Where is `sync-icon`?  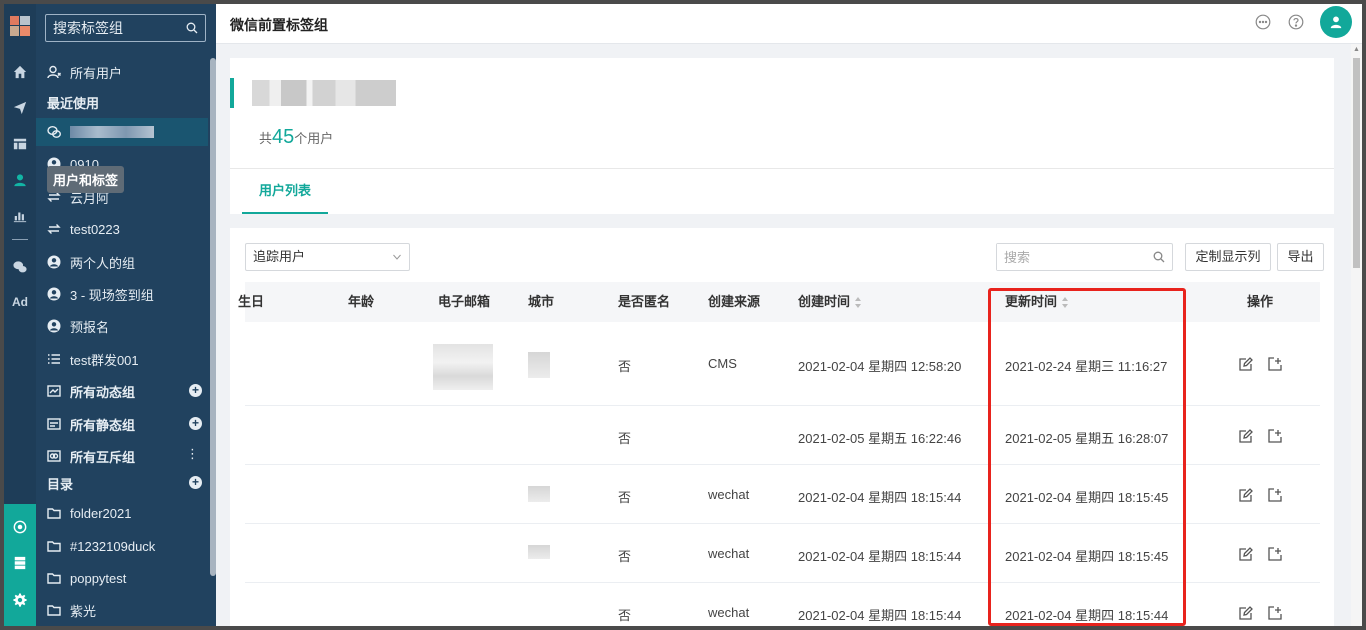
sync-icon is located at coordinates (54, 229).